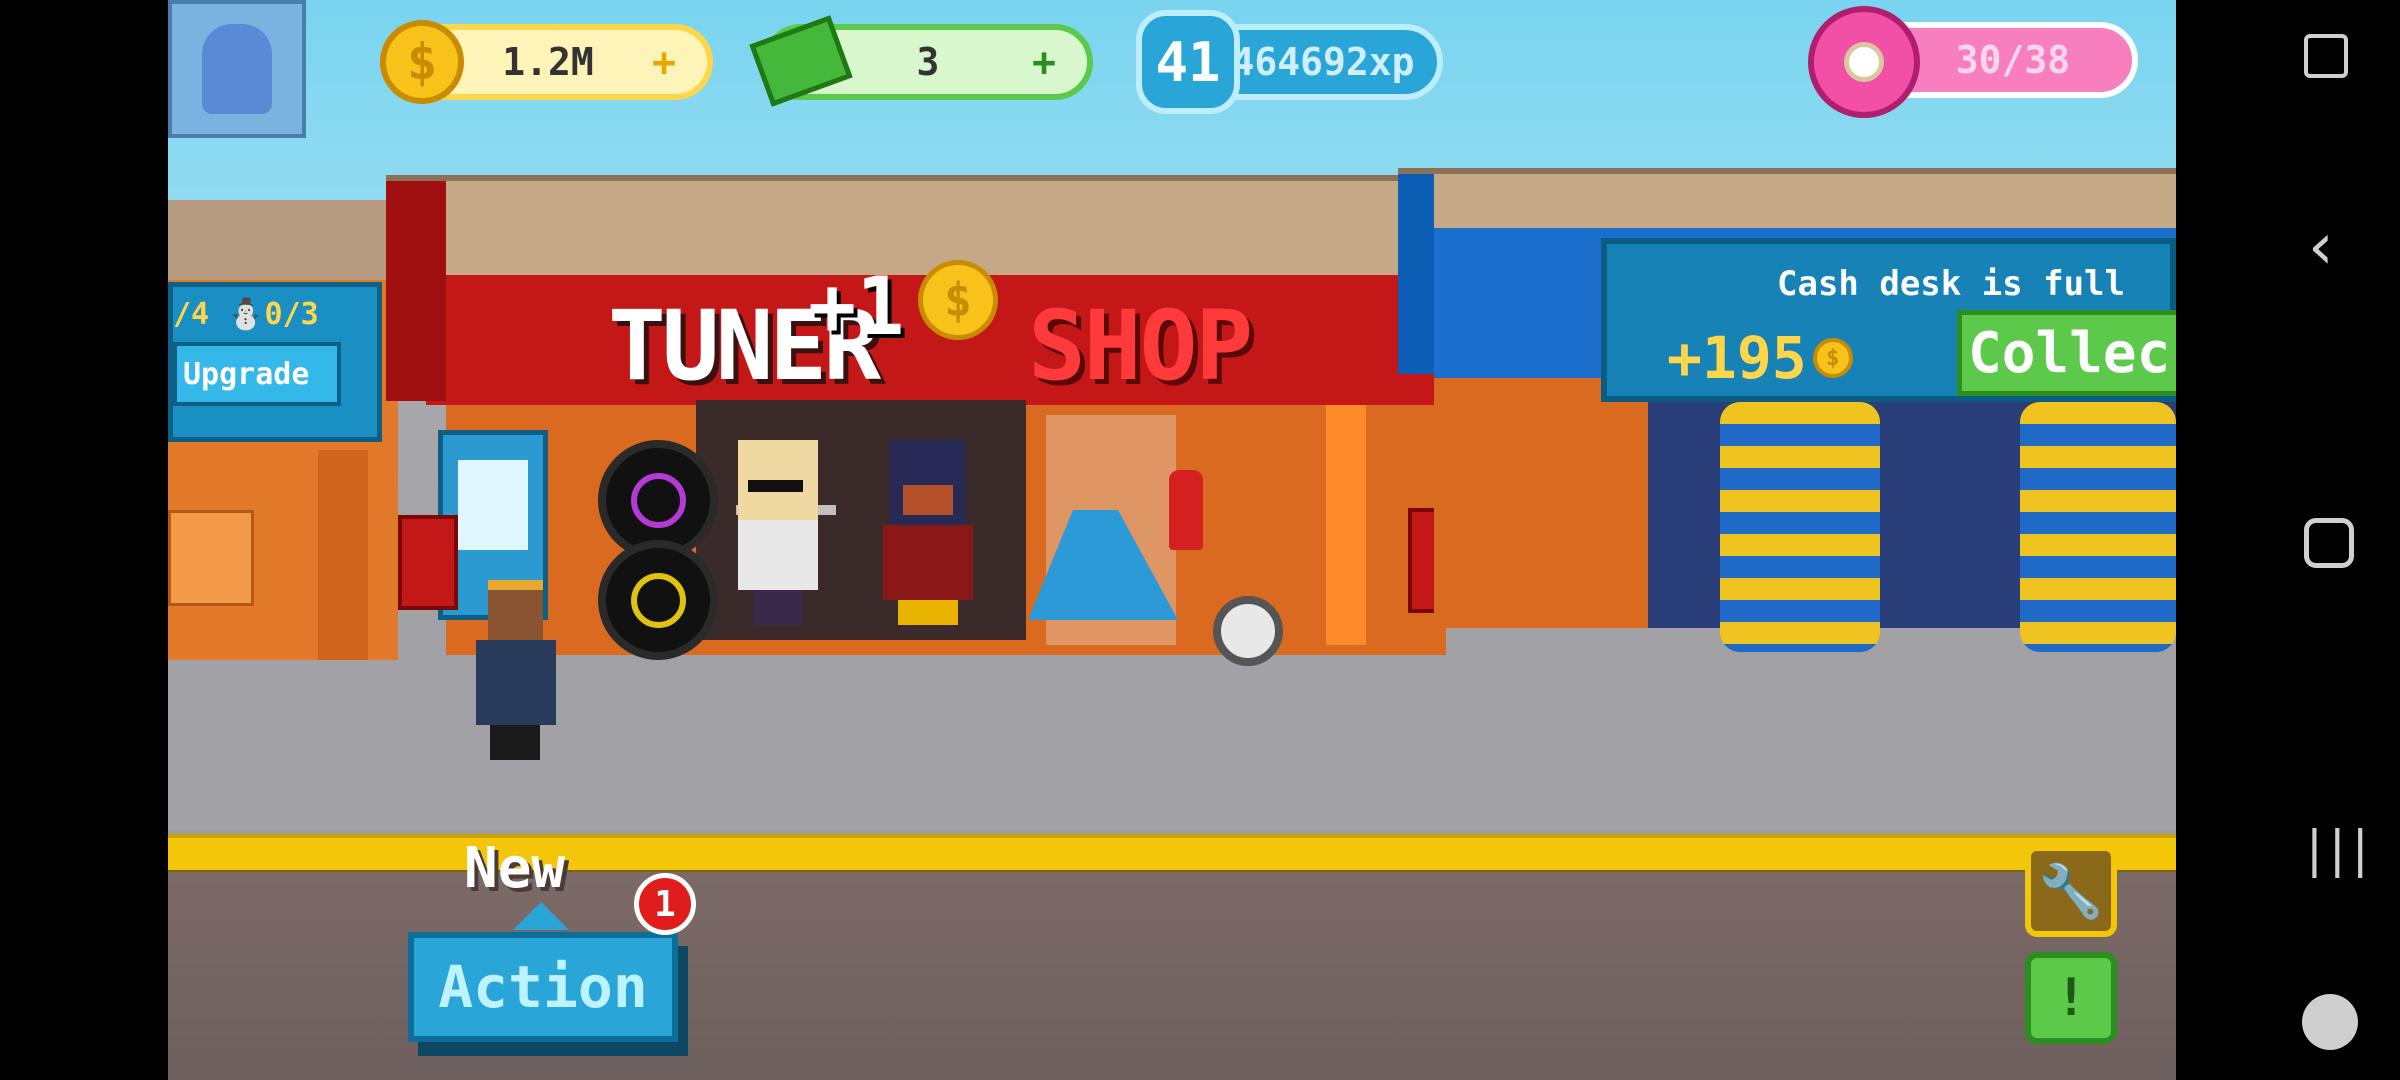 This screenshot has width=2400, height=1080. Describe the element at coordinates (1248, 631) in the screenshot. I see `wheel-icon` at that location.